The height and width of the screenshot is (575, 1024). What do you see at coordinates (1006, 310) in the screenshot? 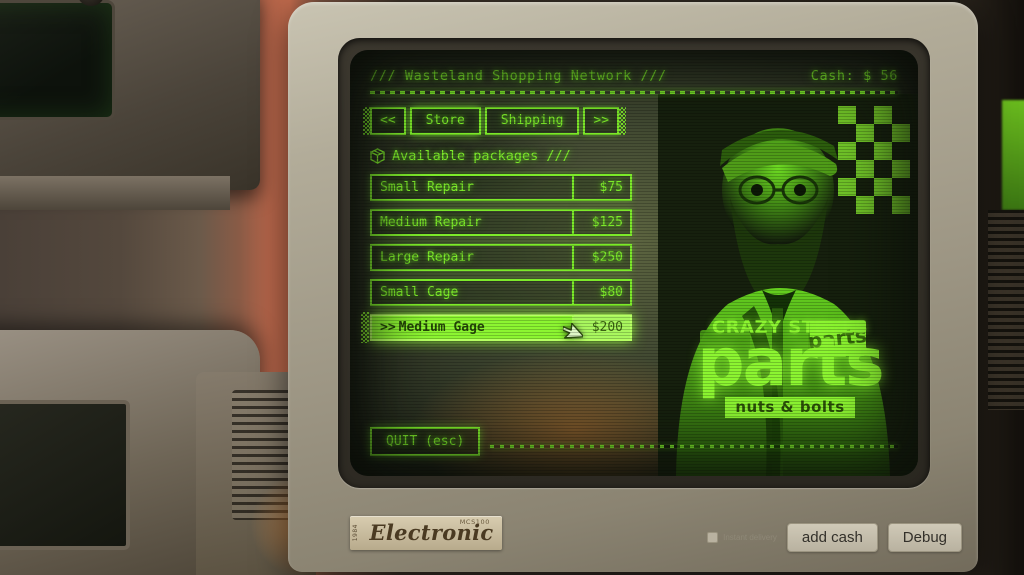
I see `background-right-ribs` at bounding box center [1006, 310].